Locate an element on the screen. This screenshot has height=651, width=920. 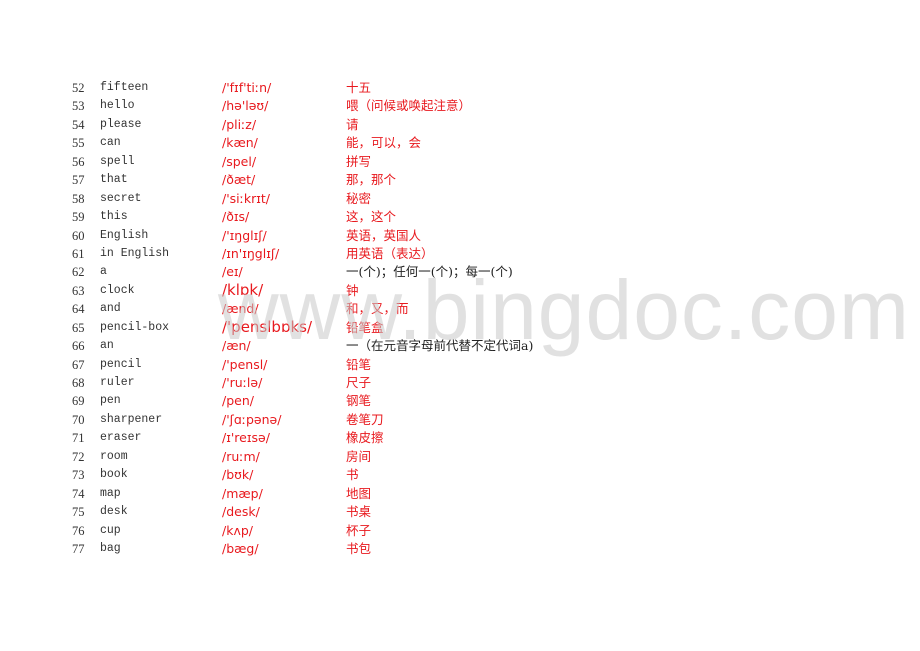
chinese-meaning: 请 is located at coordinates (352, 124).